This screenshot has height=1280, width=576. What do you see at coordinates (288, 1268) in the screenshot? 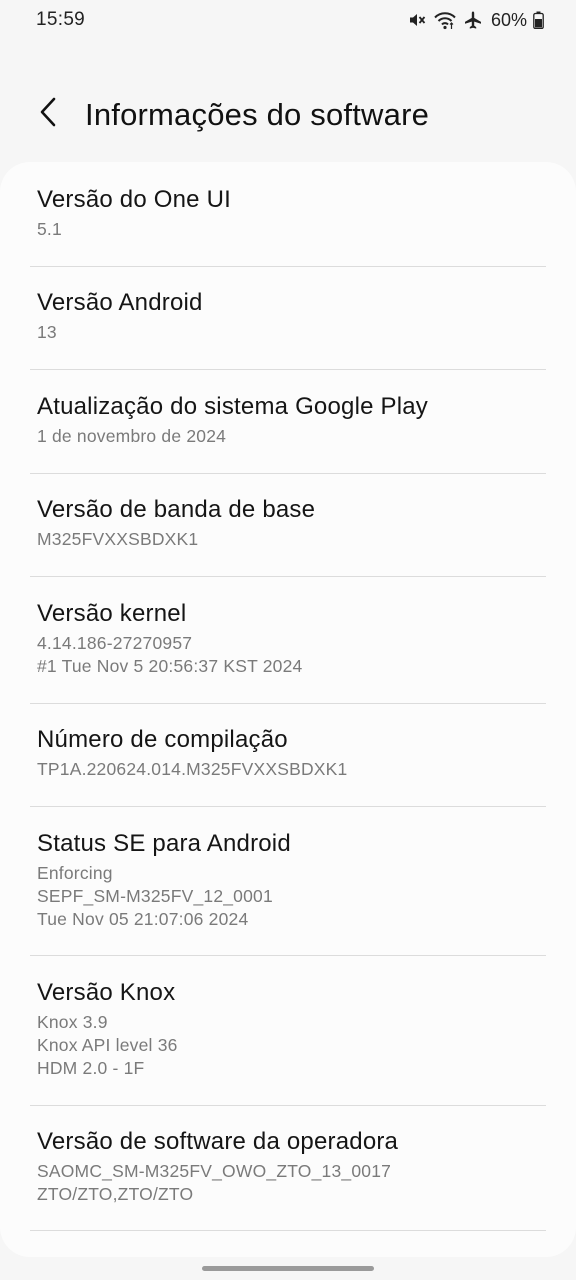
I see `home-indicator` at bounding box center [288, 1268].